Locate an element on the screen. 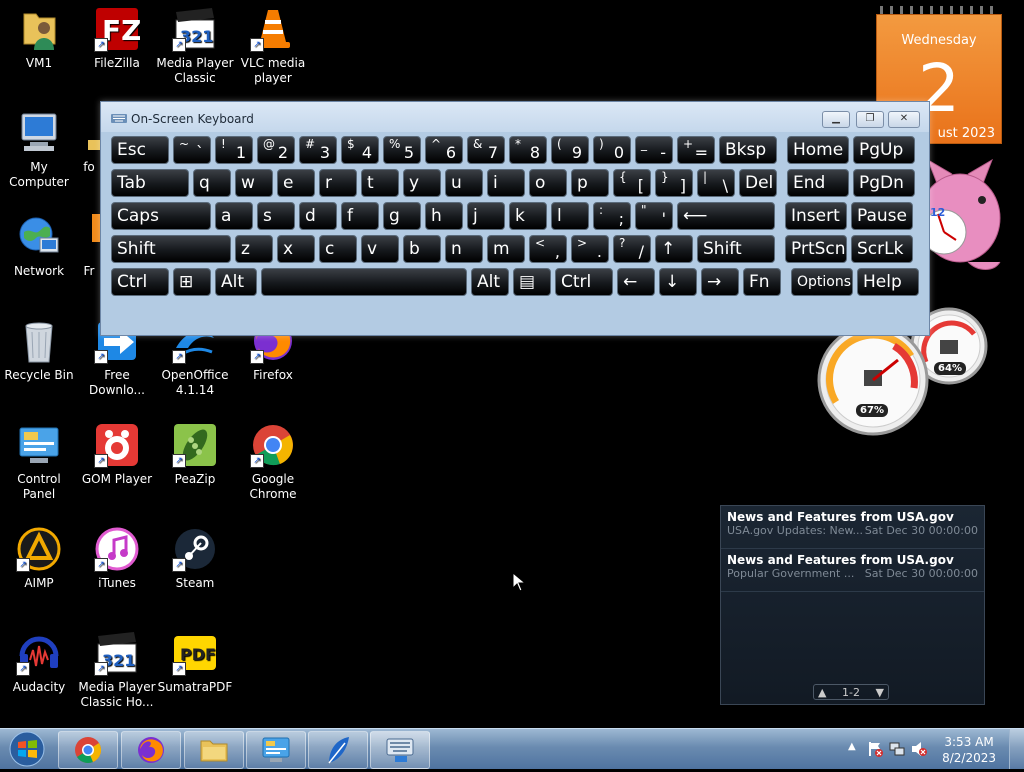 The width and height of the screenshot is (1024, 772). key-f: f is located at coordinates (360, 216).